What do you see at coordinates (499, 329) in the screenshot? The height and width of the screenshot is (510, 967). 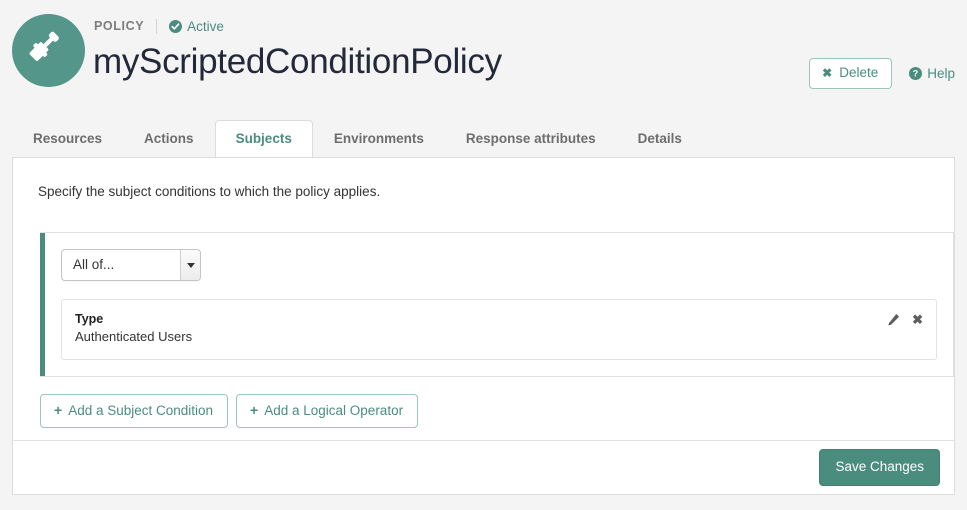 I see `subject-condition-card: Type Authenticated Users ✖` at bounding box center [499, 329].